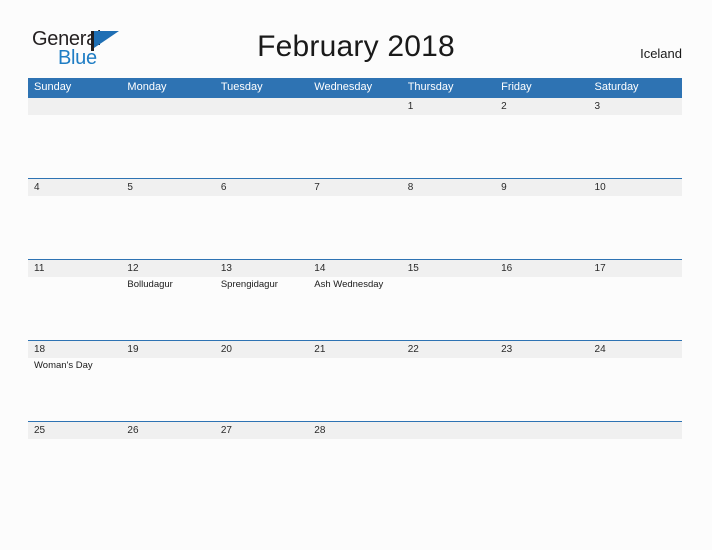 The width and height of the screenshot is (712, 550). I want to click on week-daynumber-band: 18 19 20 21 22 23 24, so click(355, 349).